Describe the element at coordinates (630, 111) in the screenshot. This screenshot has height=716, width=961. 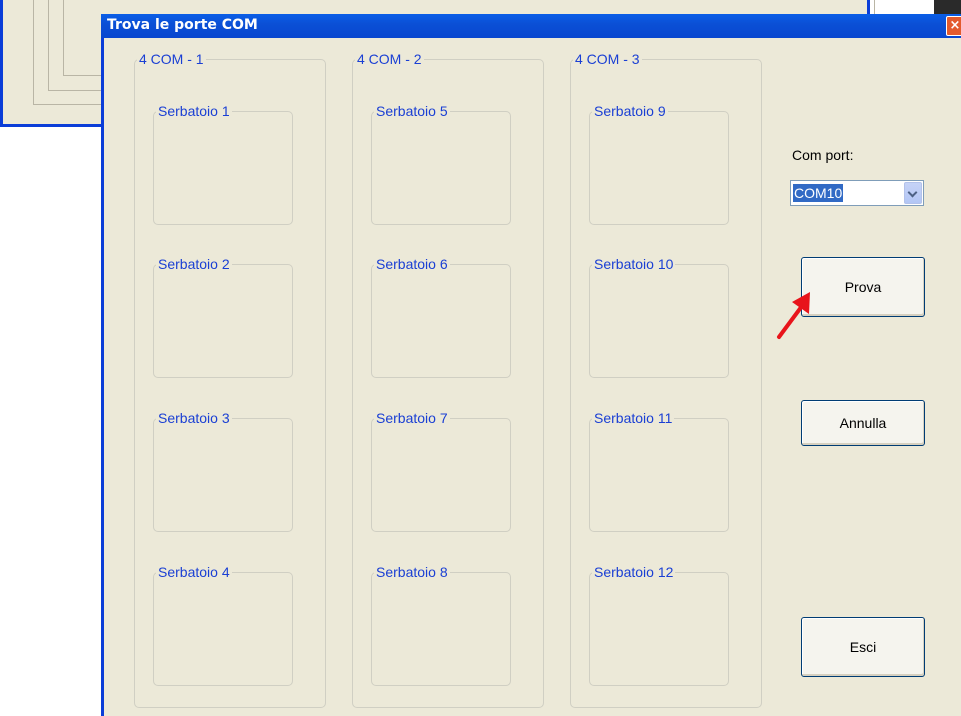
I see `tank-label: Serbatoio 9` at that location.